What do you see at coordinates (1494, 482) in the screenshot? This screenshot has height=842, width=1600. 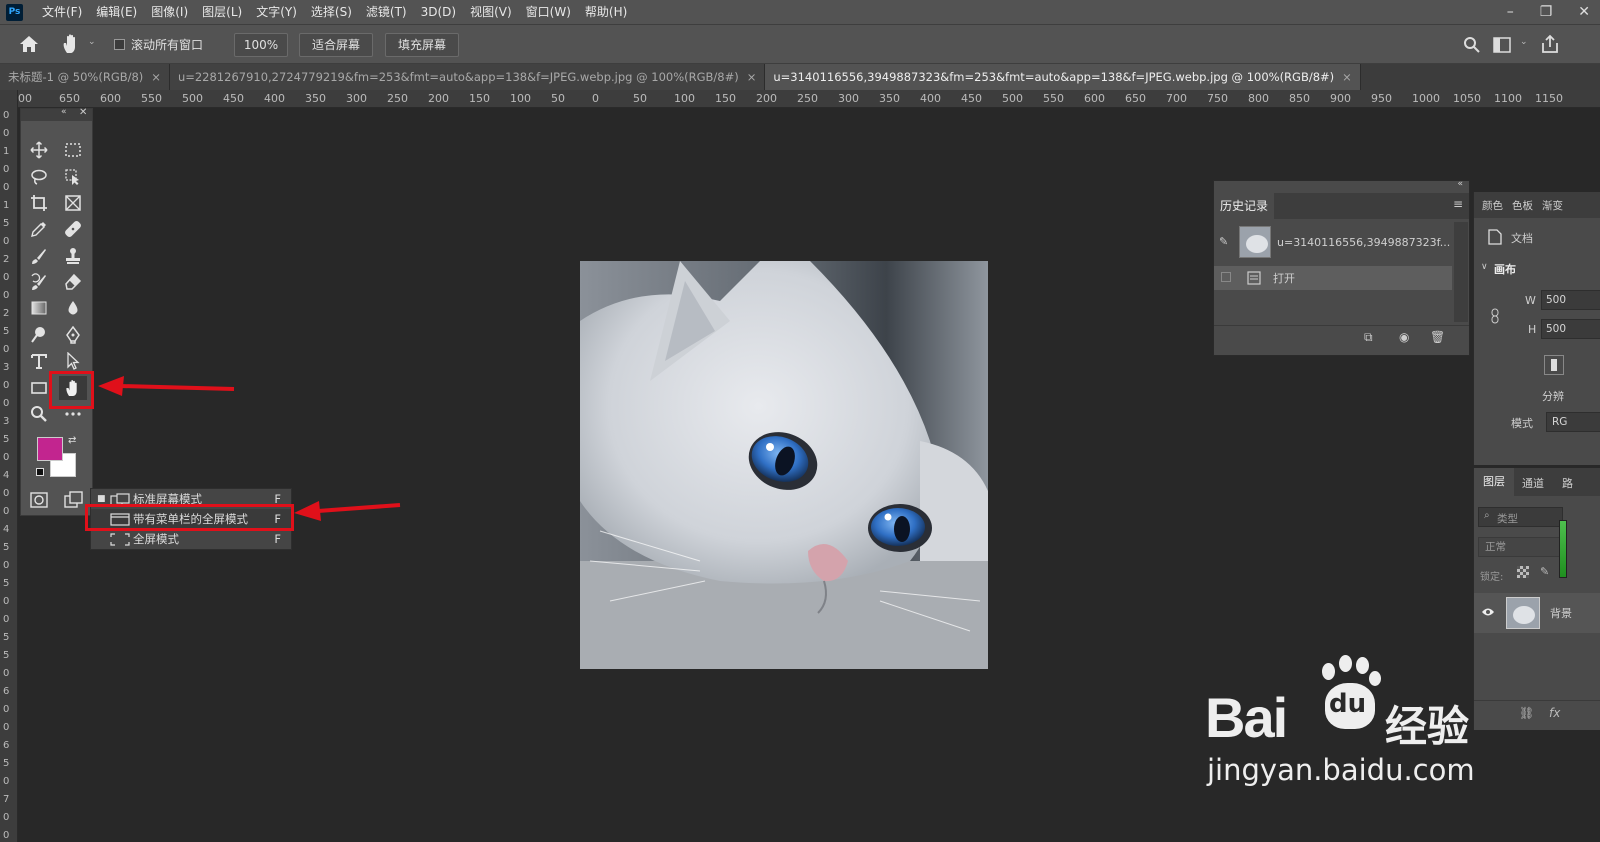 I see `tab-layers: 图层` at bounding box center [1494, 482].